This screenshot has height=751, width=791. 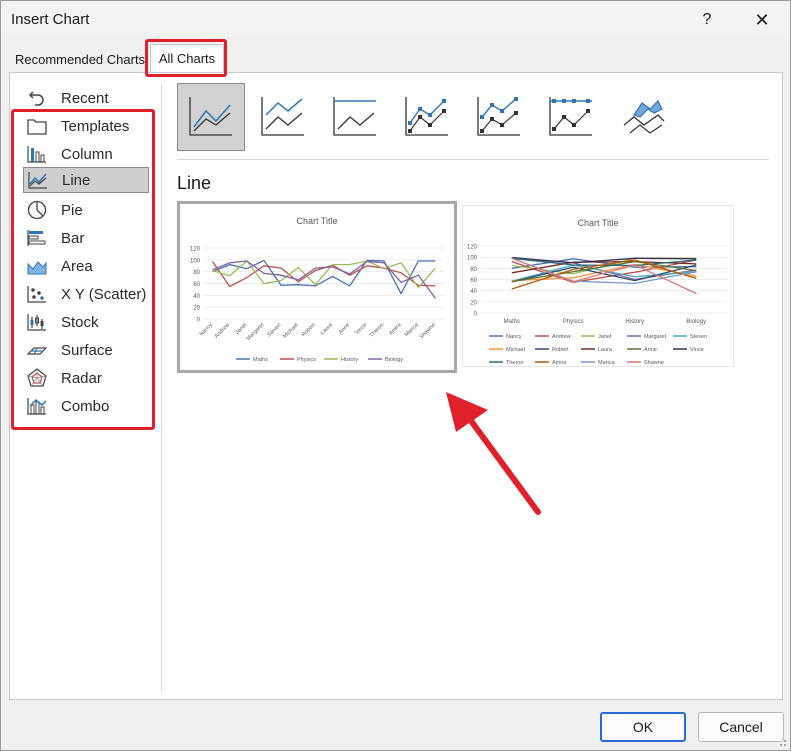 What do you see at coordinates (361, 329) in the screenshot?
I see `x-tick-label: Vince` at bounding box center [361, 329].